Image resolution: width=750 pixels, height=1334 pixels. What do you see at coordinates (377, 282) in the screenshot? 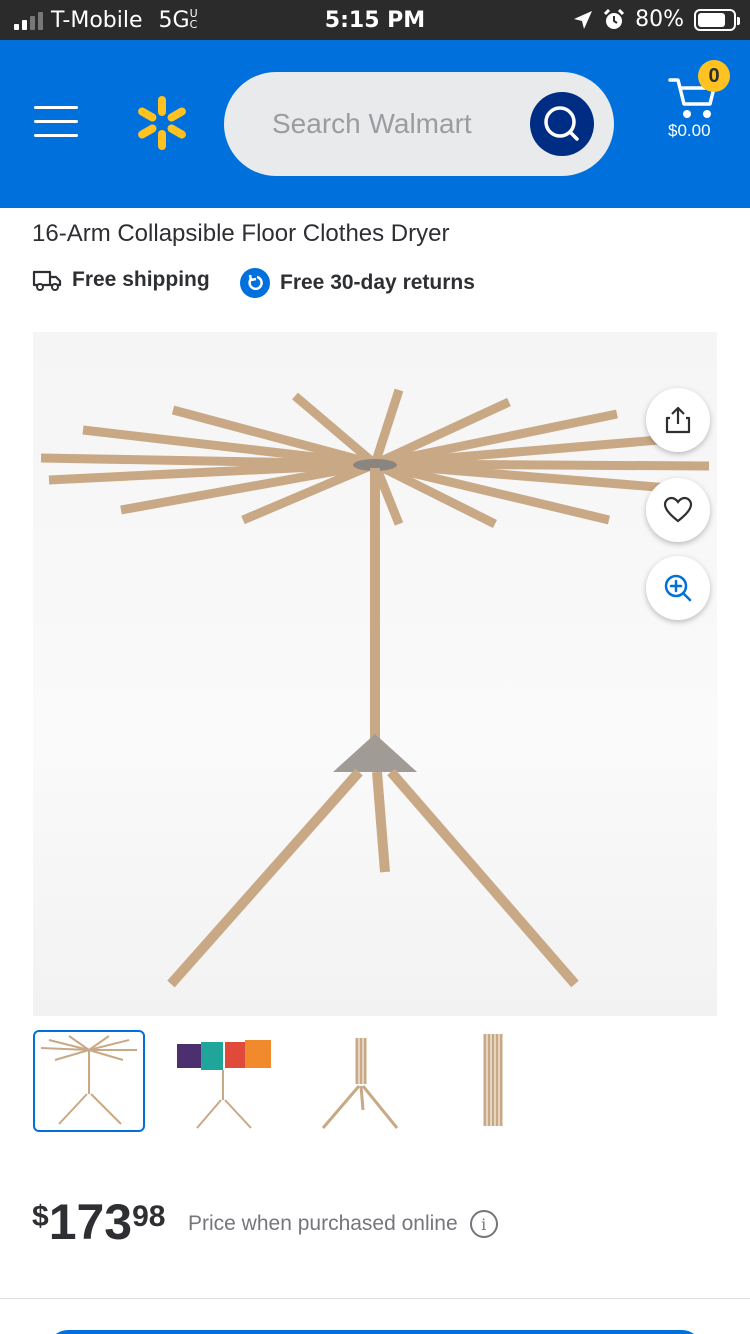
I see `free-returns-label: Free 30-day returns` at bounding box center [377, 282].